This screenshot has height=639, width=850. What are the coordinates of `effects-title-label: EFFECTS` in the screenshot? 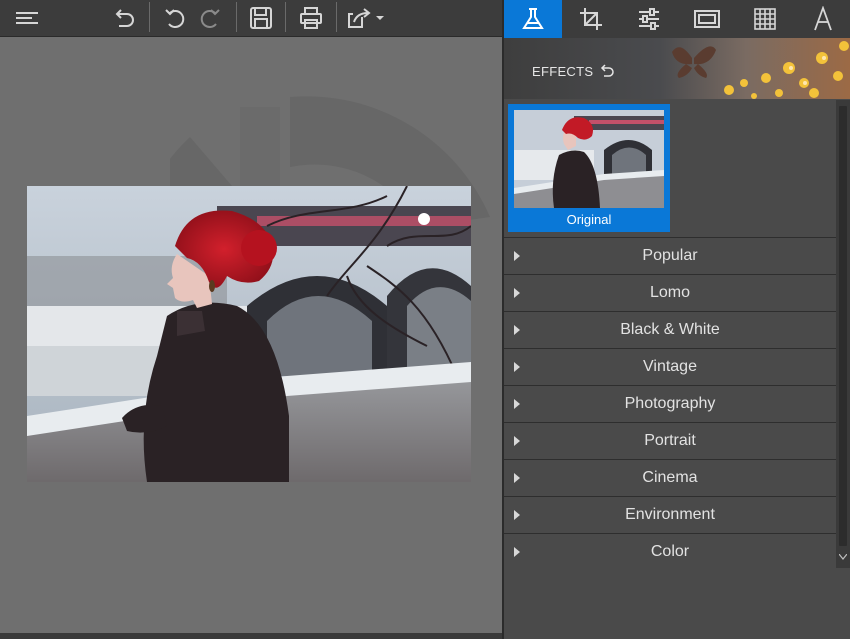 It's located at (563, 71).